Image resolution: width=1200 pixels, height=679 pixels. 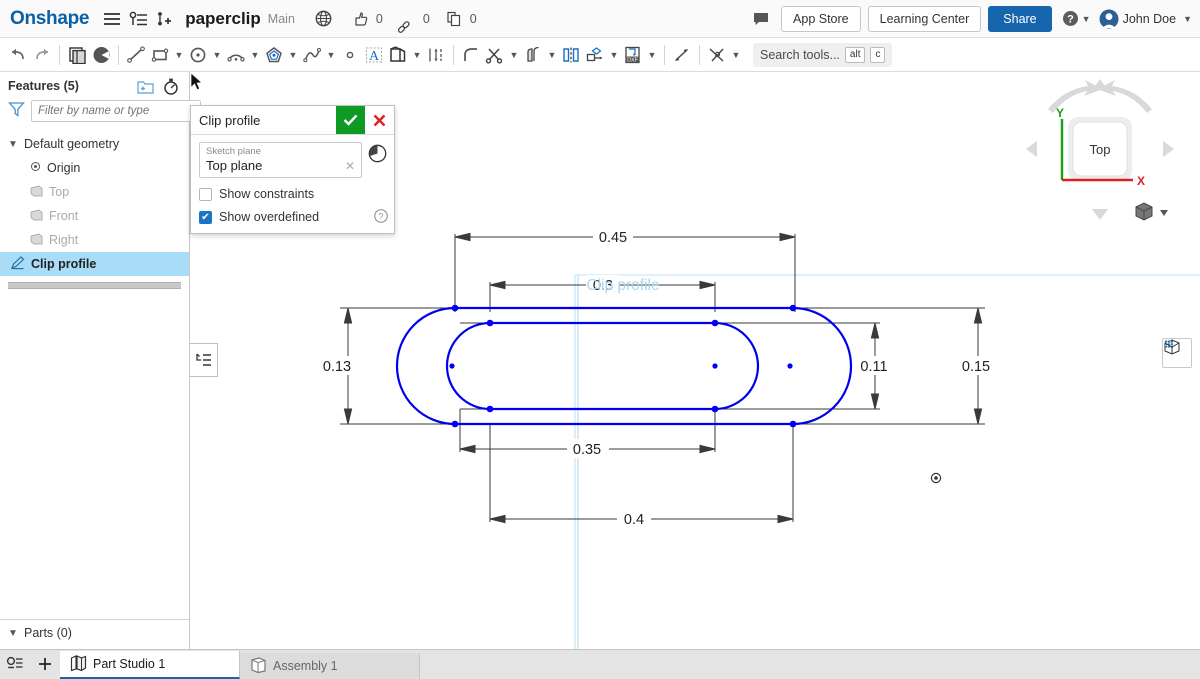 What do you see at coordinates (281, 19) in the screenshot?
I see `document-branch: Main` at bounding box center [281, 19].